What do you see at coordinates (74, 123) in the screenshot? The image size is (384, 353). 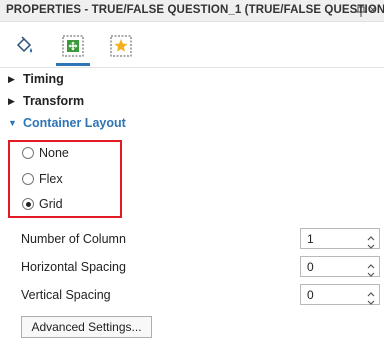 I see `section-container-layout-label: Container Layout` at bounding box center [74, 123].